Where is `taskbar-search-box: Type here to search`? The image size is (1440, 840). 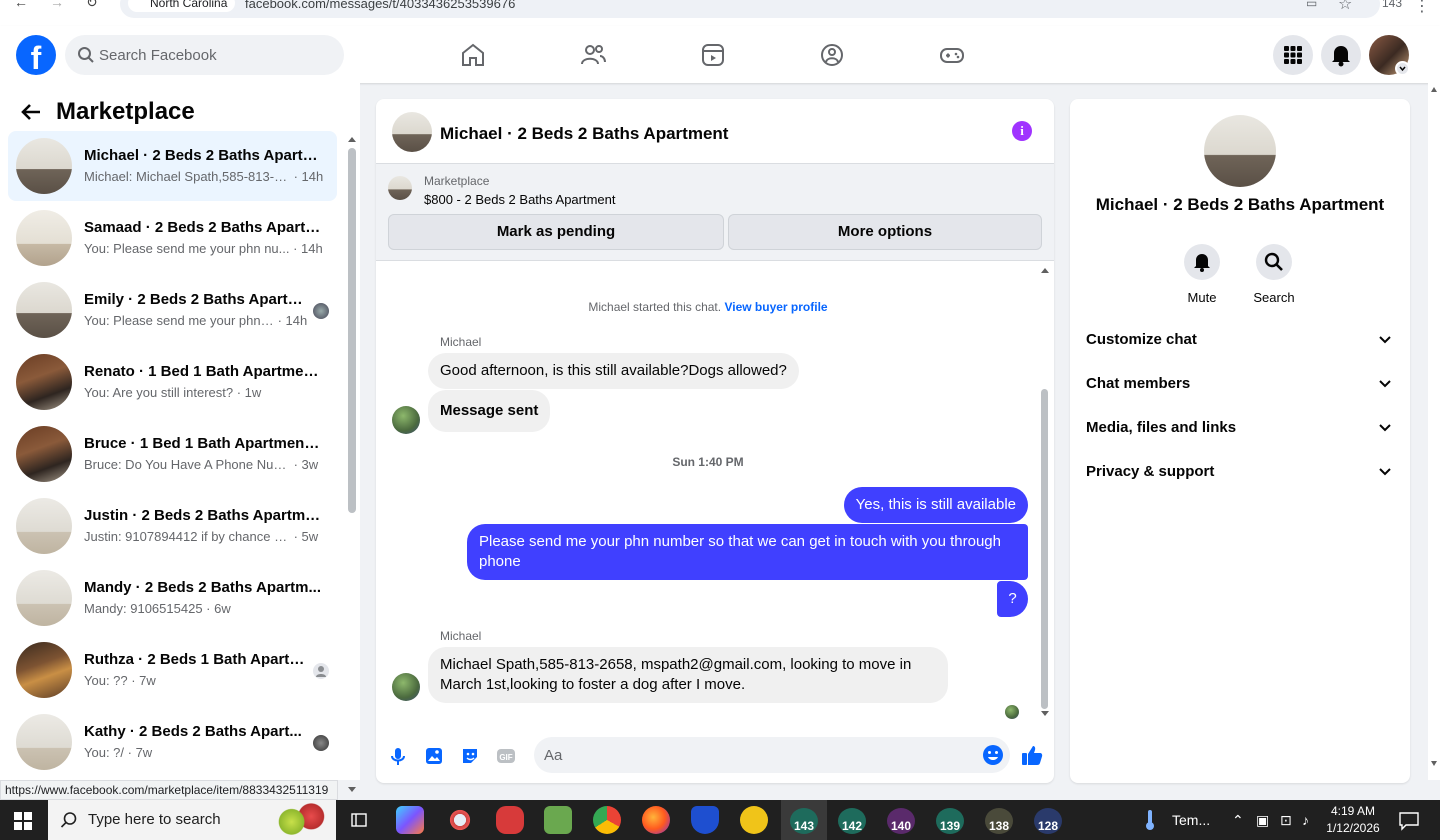
taskbar-search-box: Type here to search is located at coordinates (192, 820).